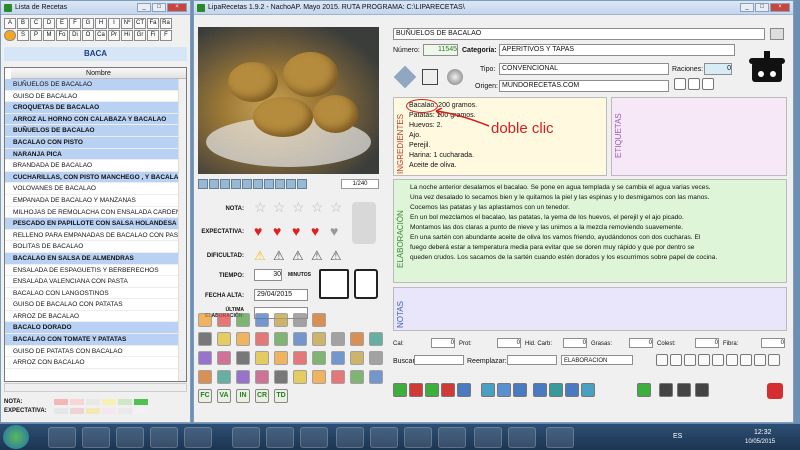  I want to click on maximize-button: □, so click(159, 7).